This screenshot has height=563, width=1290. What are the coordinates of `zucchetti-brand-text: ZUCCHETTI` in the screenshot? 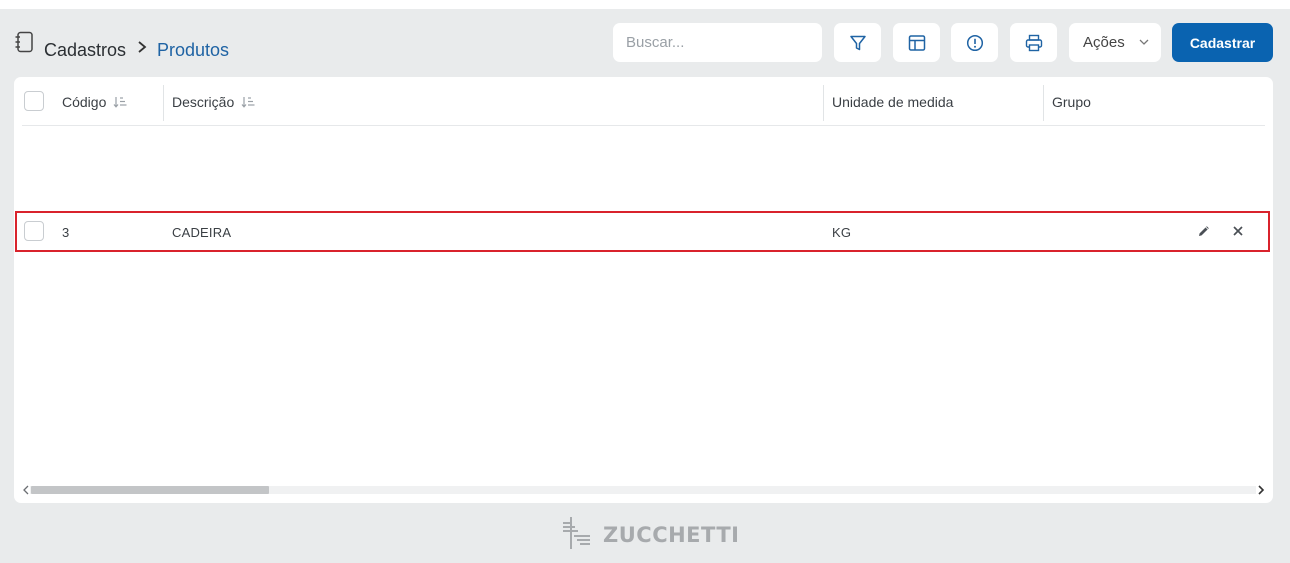 It's located at (671, 535).